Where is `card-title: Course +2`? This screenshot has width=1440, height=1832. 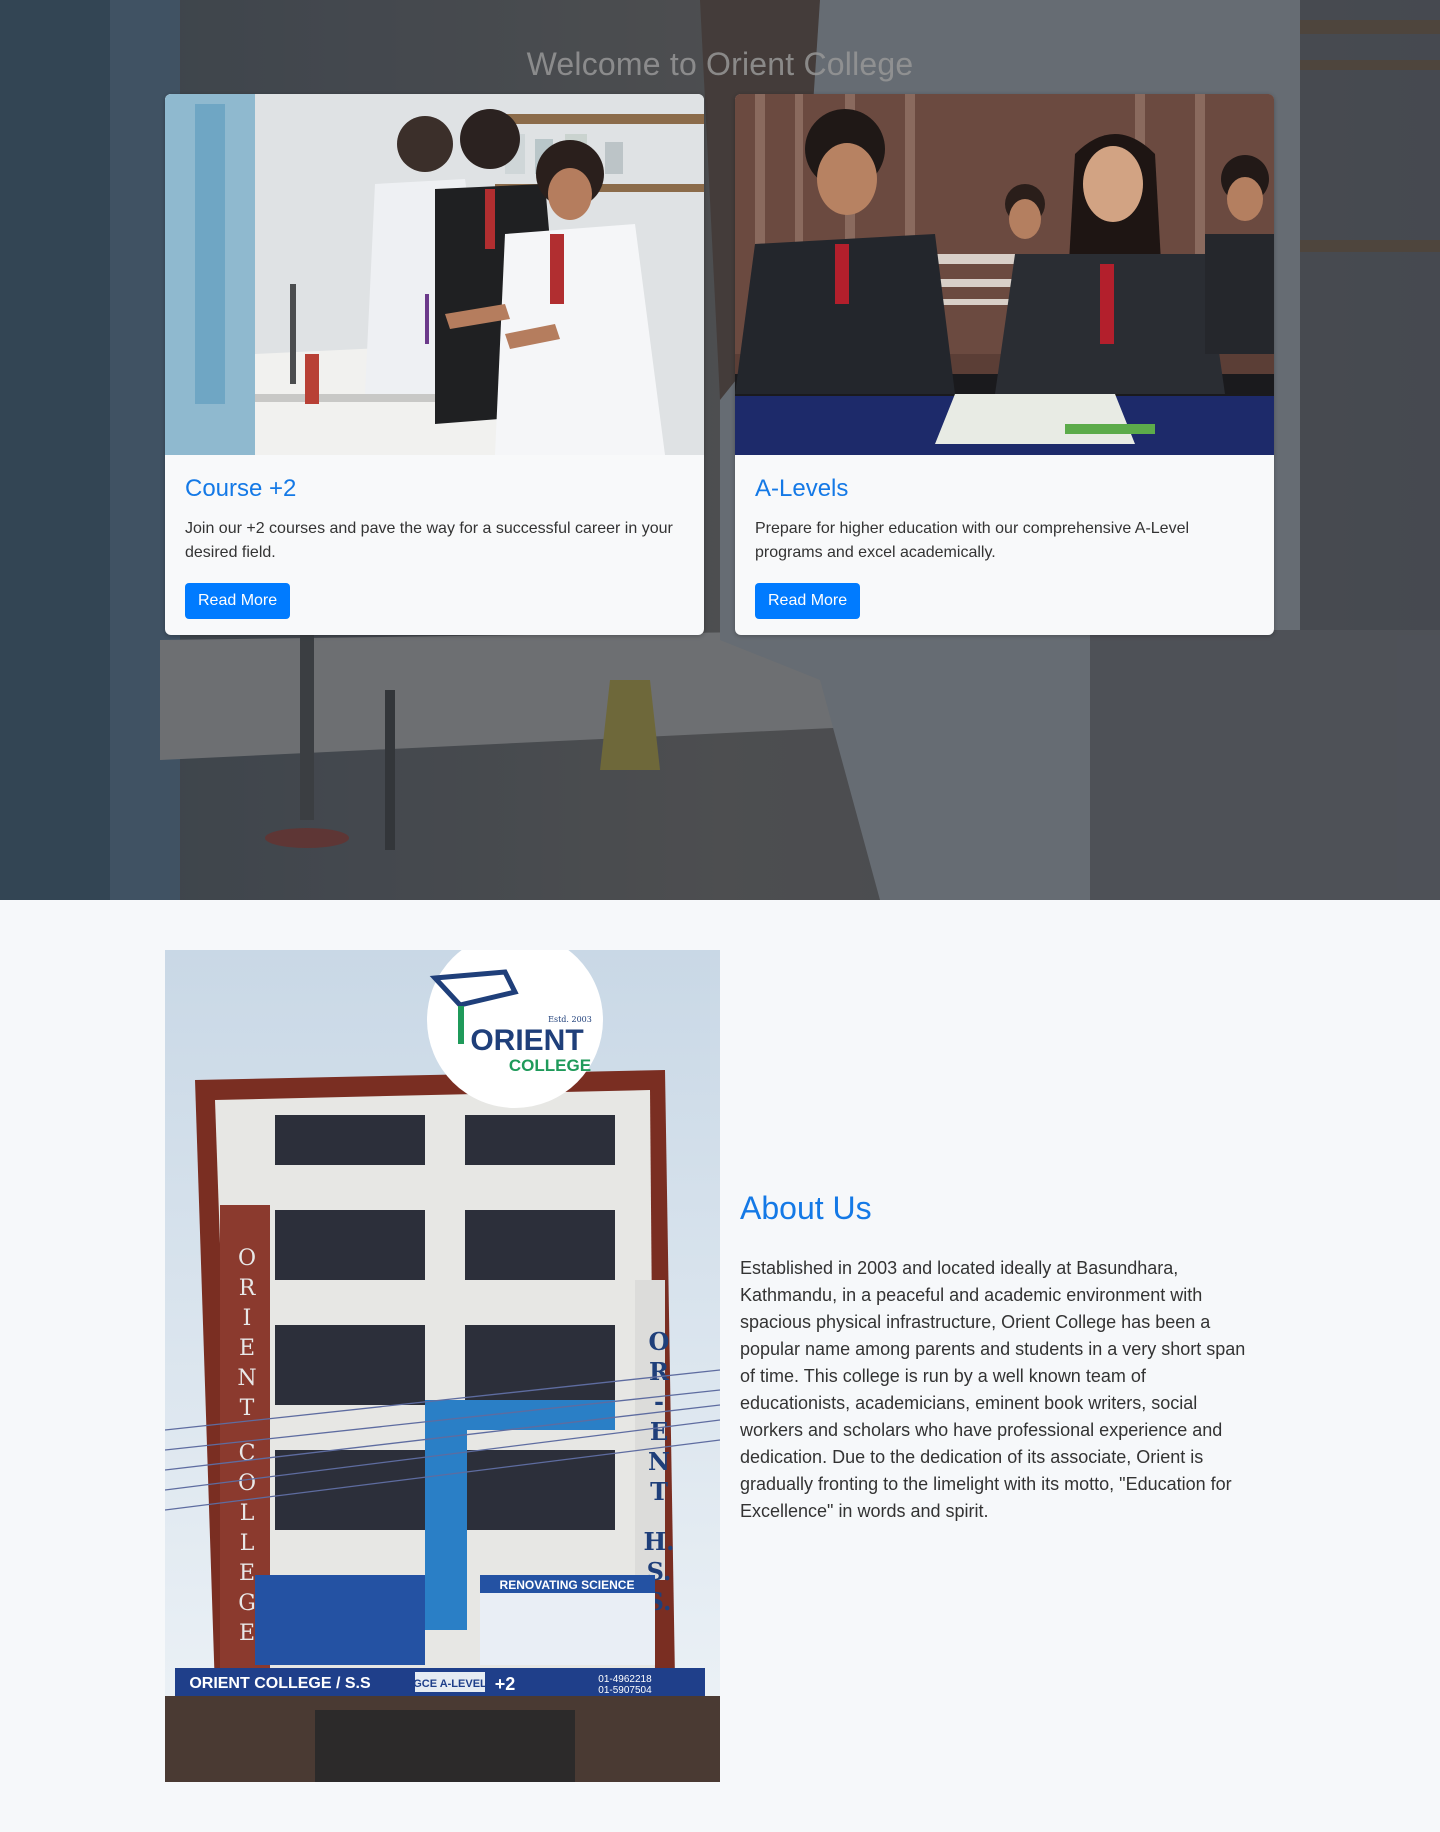 card-title: Course +2 is located at coordinates (241, 488).